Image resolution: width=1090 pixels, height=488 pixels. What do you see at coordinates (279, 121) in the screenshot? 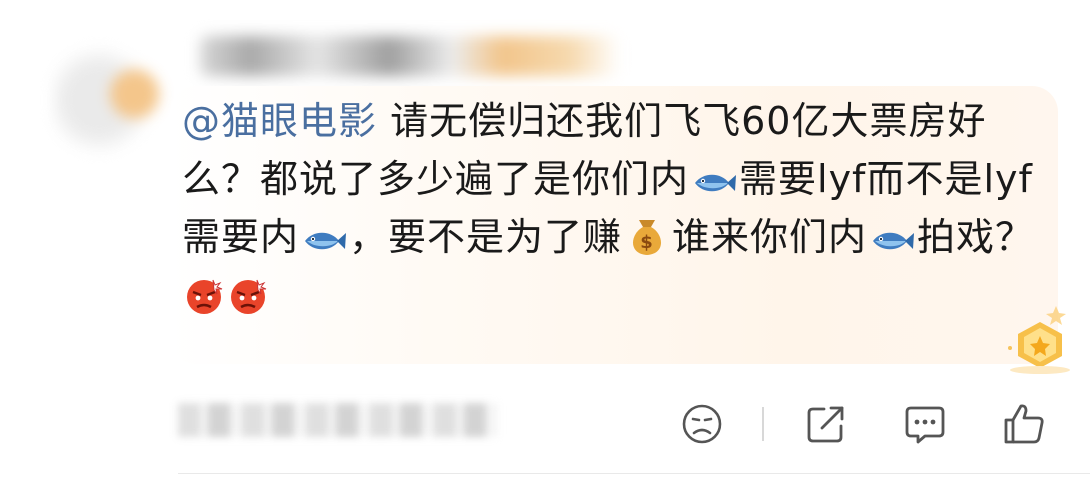
I see `mention-link: @猫眼电影` at bounding box center [279, 121].